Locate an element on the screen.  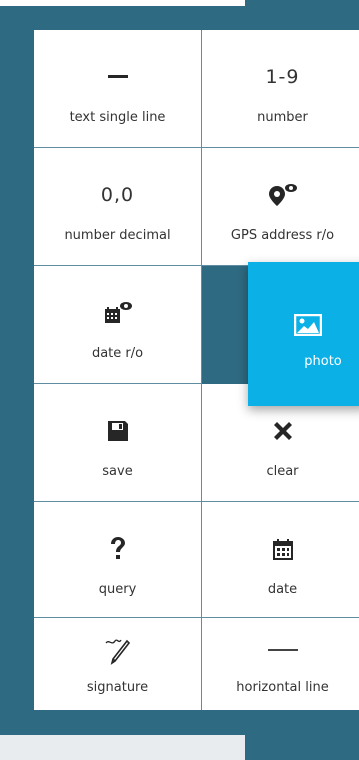
tool-signature: signature is located at coordinates (118, 664).